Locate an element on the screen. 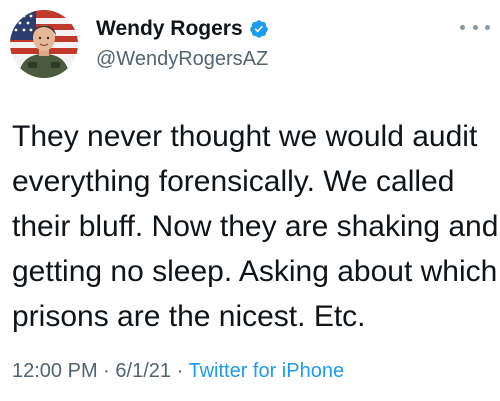 Image resolution: width=500 pixels, height=401 pixels. display-name: Wendy Rogers is located at coordinates (169, 29).